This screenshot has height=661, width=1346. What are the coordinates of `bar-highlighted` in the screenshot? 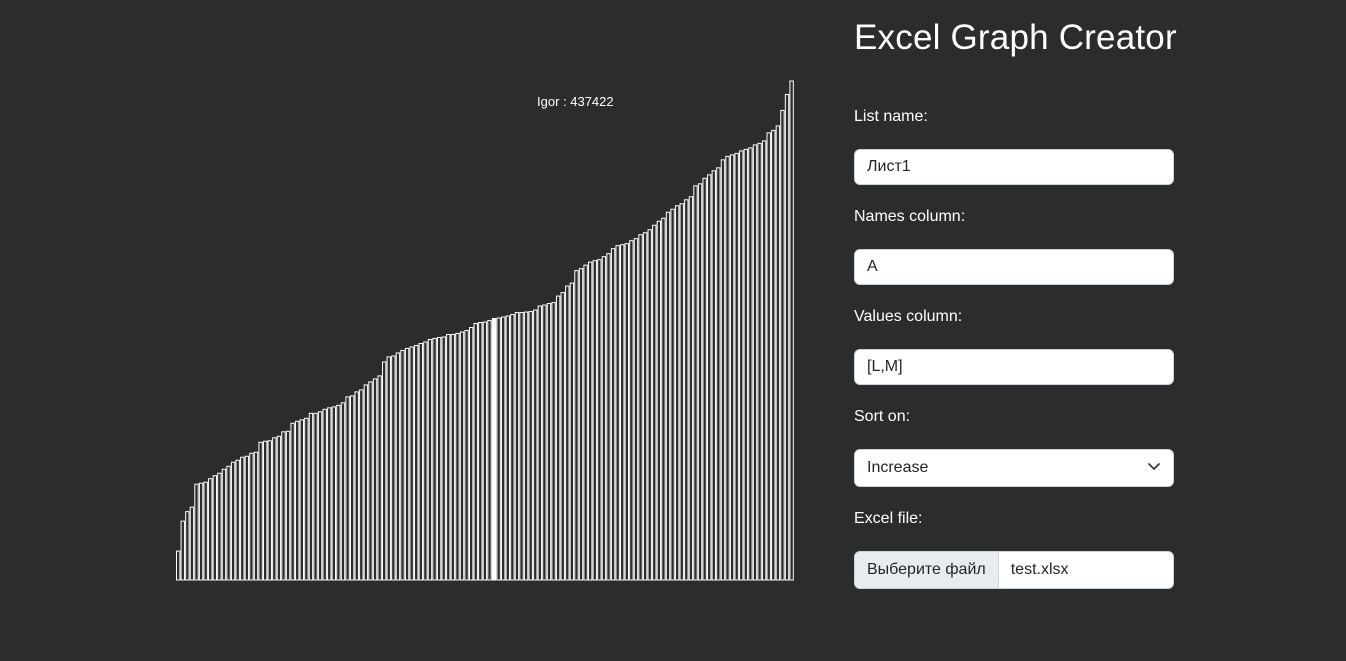 It's located at (494, 449).